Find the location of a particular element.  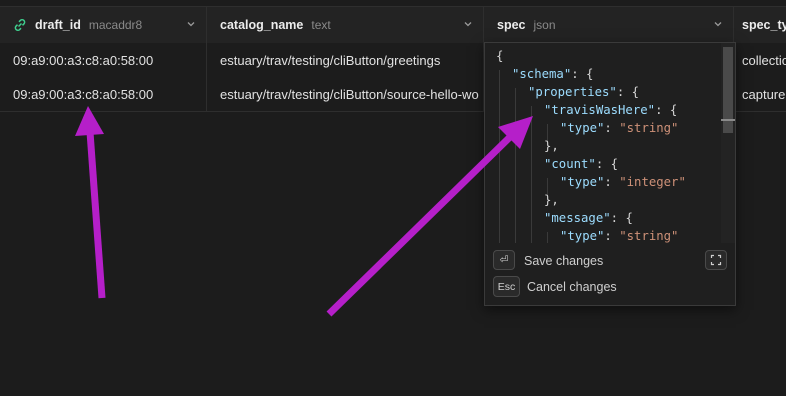

editor-scrollbar is located at coordinates (728, 143).